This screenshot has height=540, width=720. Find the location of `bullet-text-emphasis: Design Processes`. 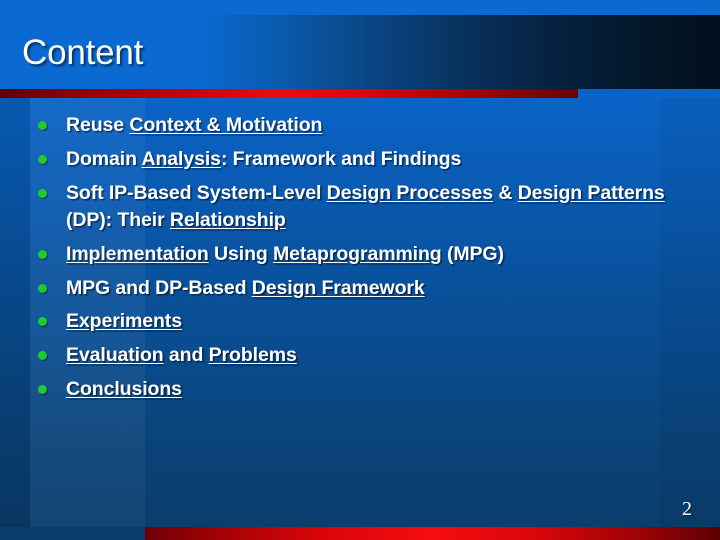

bullet-text-emphasis: Design Processes is located at coordinates (410, 192).